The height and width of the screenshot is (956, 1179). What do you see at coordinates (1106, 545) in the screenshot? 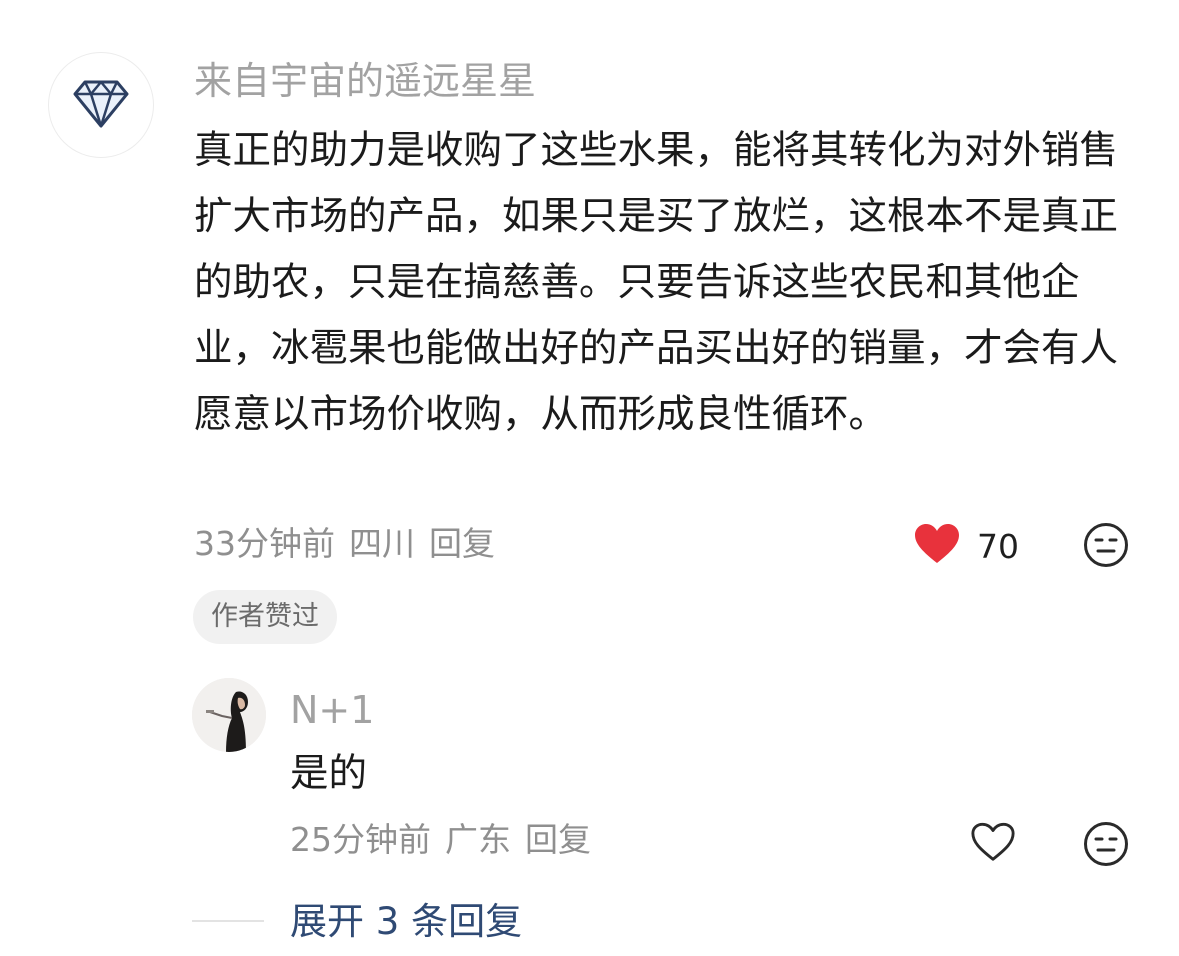
I see `emoji-reaction-button` at bounding box center [1106, 545].